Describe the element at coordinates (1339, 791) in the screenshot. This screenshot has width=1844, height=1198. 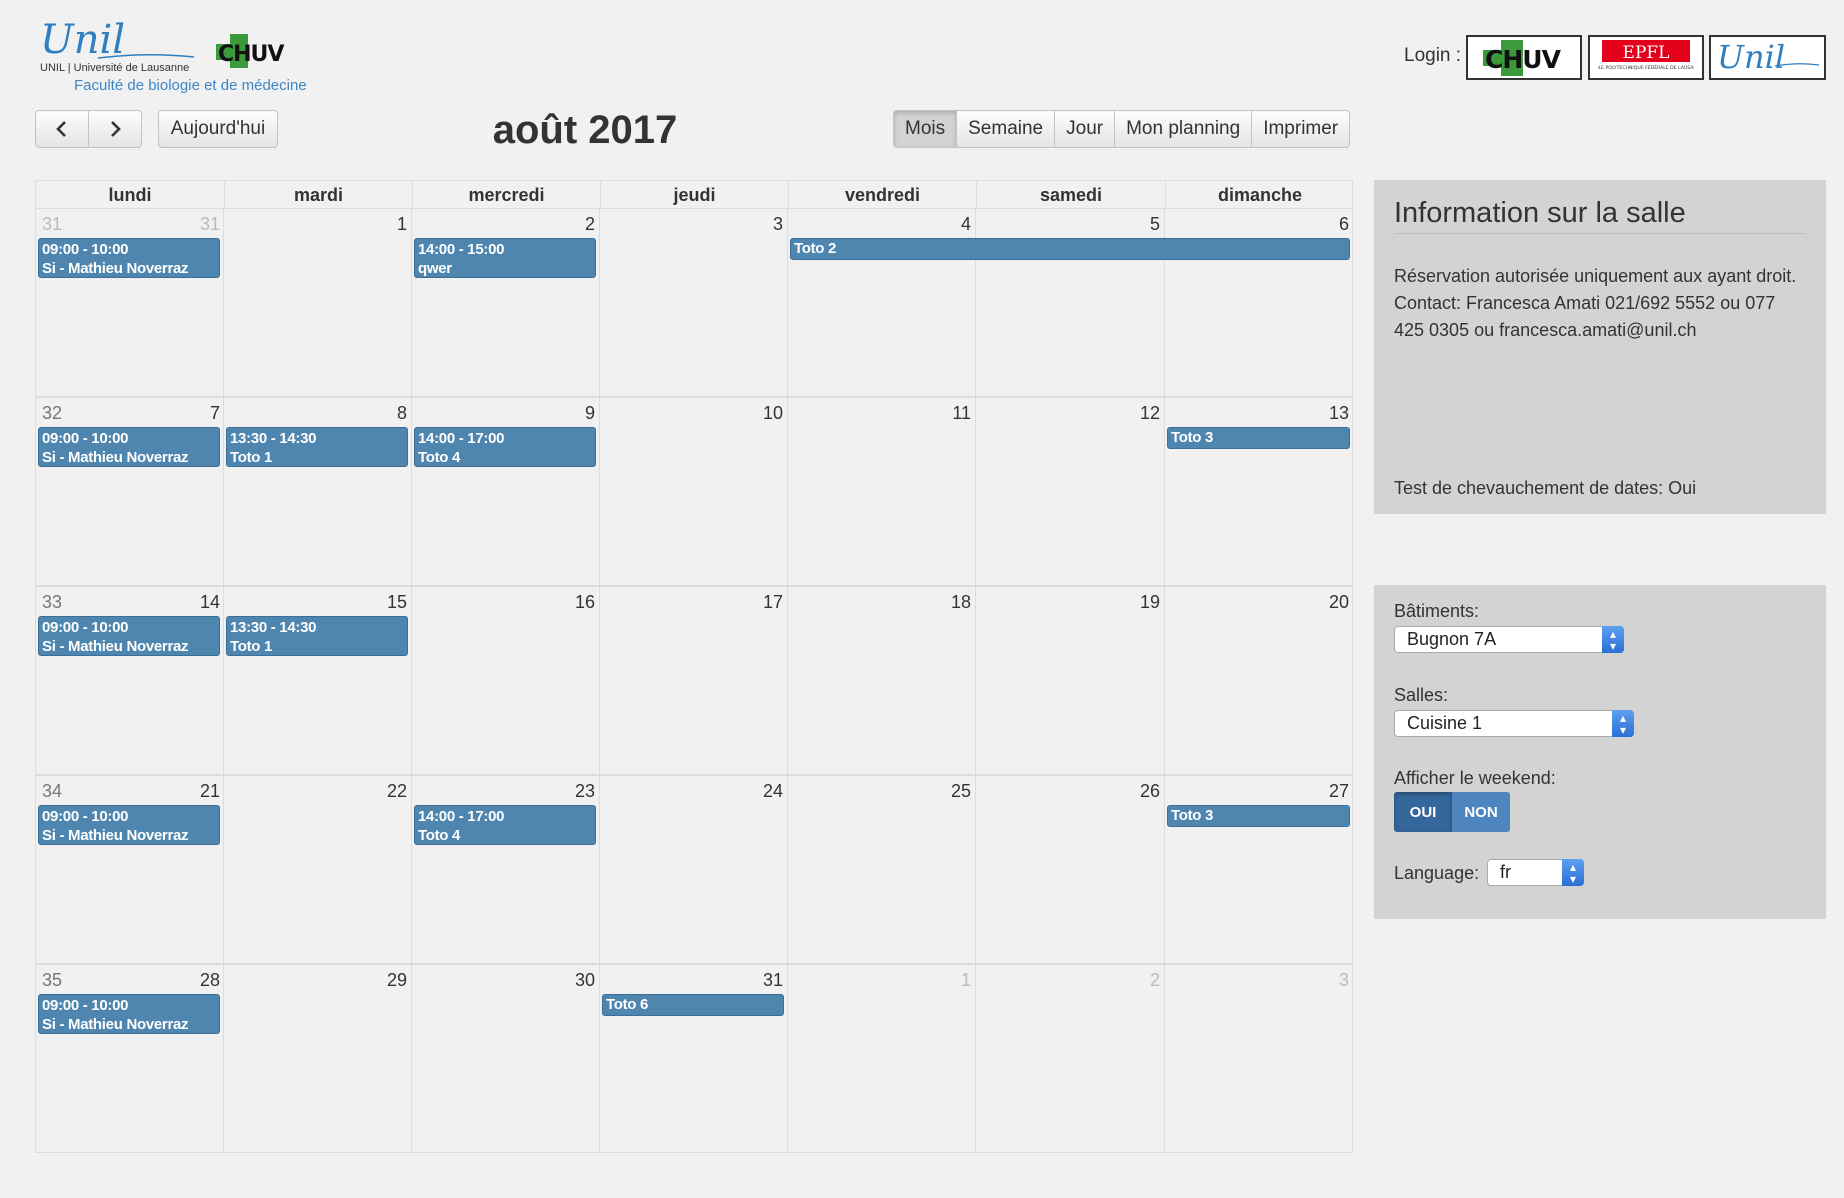
I see `day-number: 27` at that location.